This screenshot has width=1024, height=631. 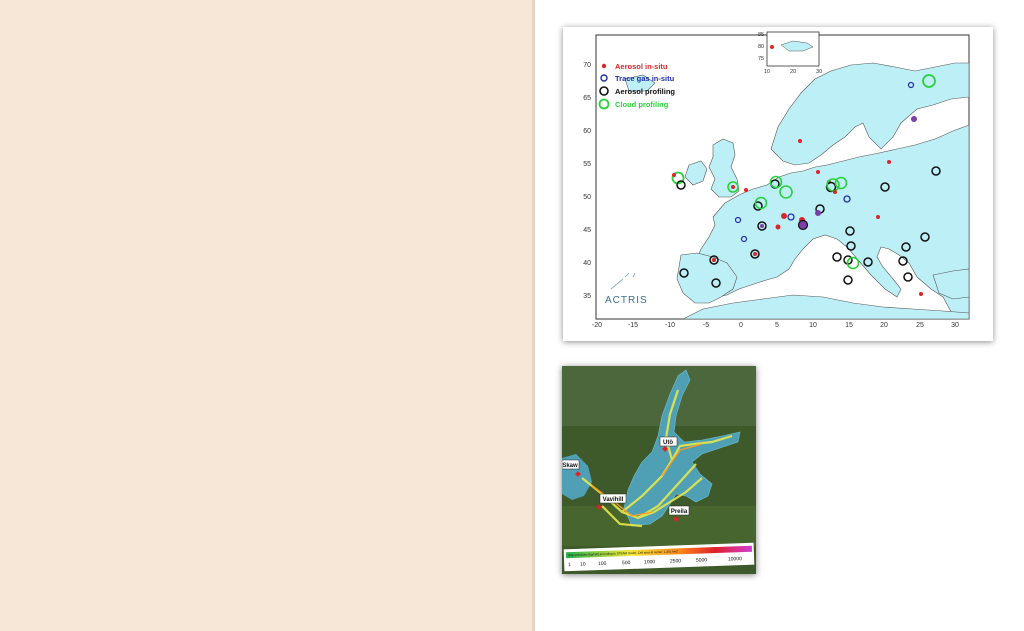 What do you see at coordinates (819, 72) in the screenshot?
I see `inset-x-tick: 30` at bounding box center [819, 72].